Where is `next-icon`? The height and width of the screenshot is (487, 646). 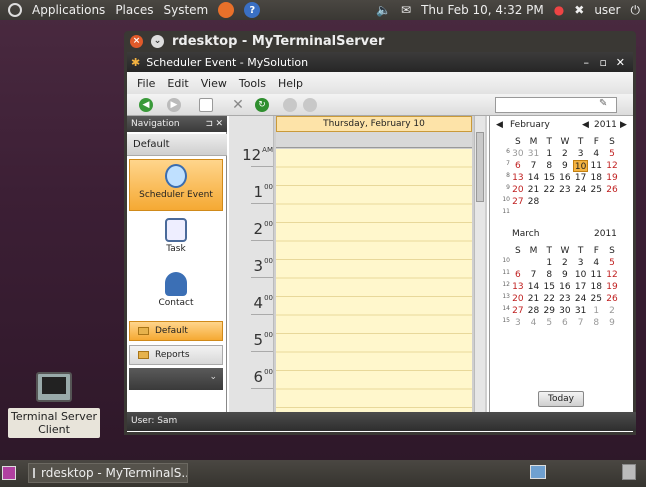
next-icon is located at coordinates (310, 105).